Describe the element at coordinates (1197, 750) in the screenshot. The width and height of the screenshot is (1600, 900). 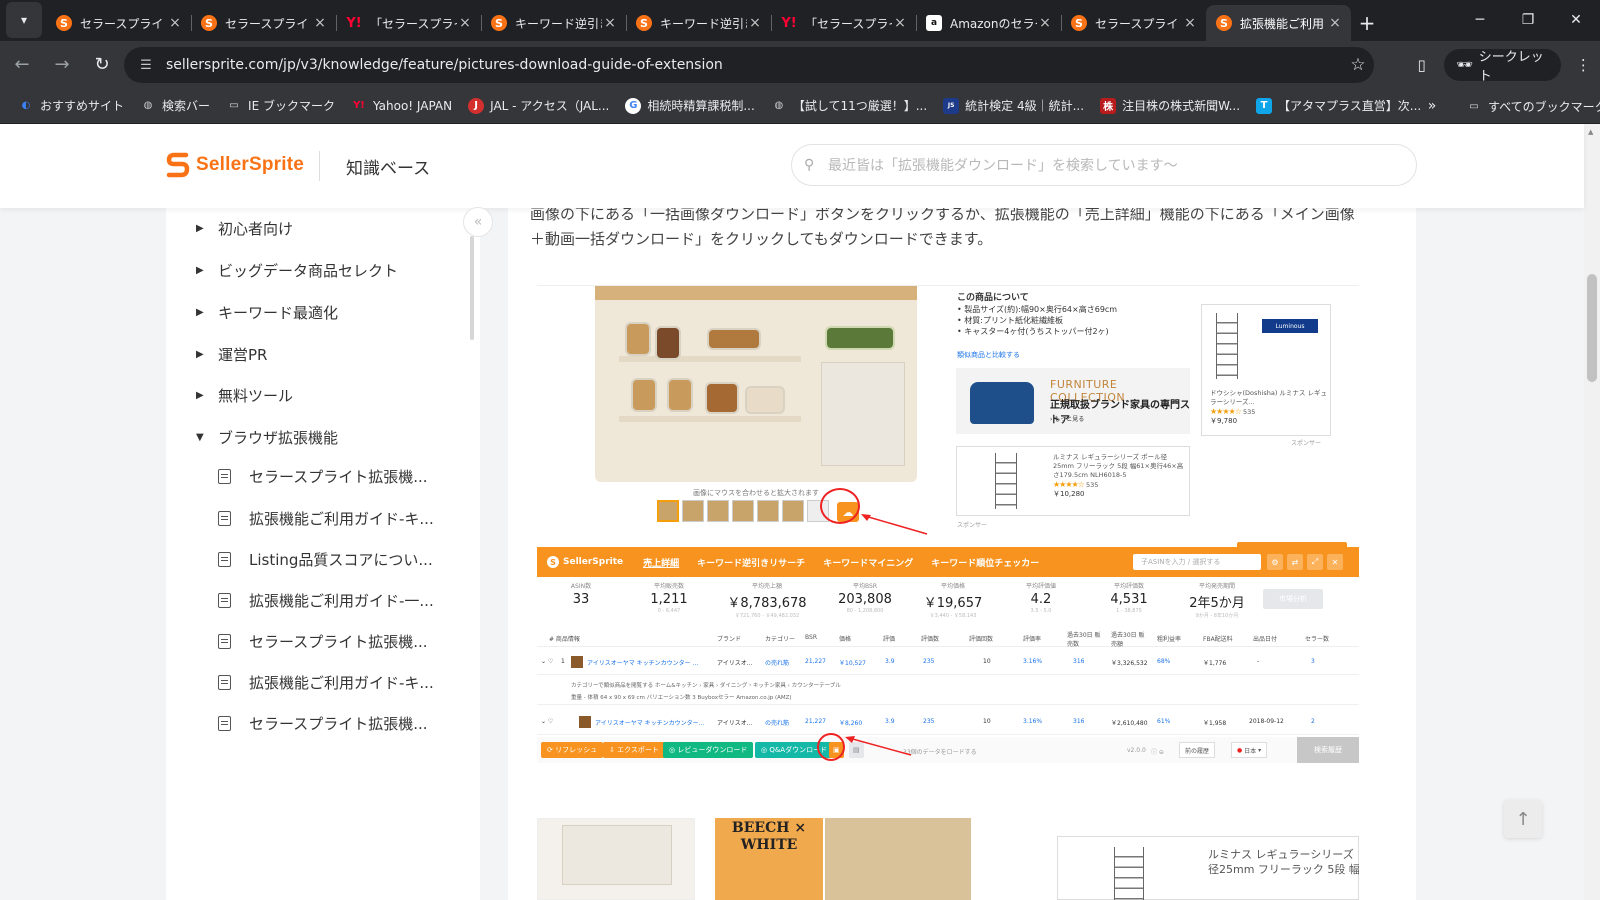
I see `history-select: 前の履歴` at that location.